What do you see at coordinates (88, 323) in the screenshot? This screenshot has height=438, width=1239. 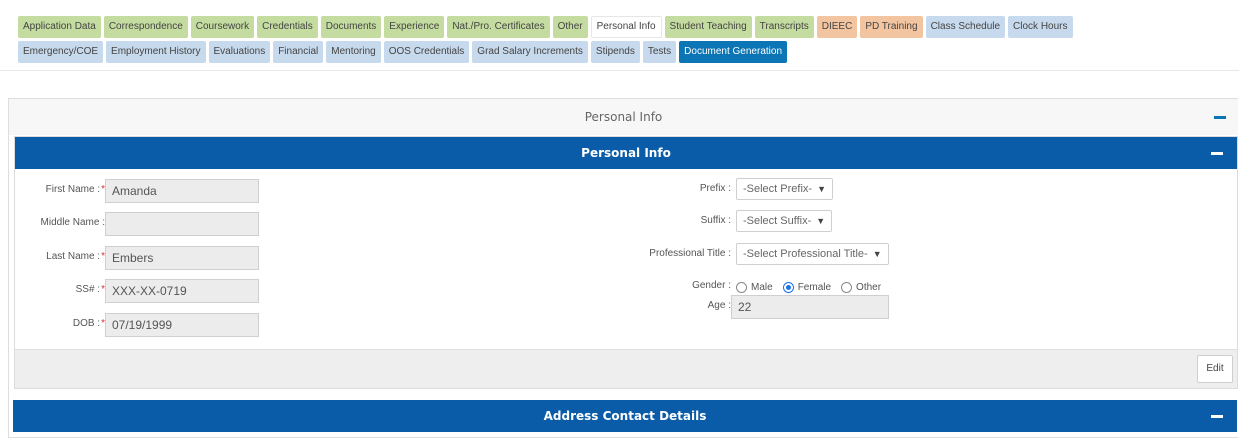 I see `dob-label: DOB :*` at bounding box center [88, 323].